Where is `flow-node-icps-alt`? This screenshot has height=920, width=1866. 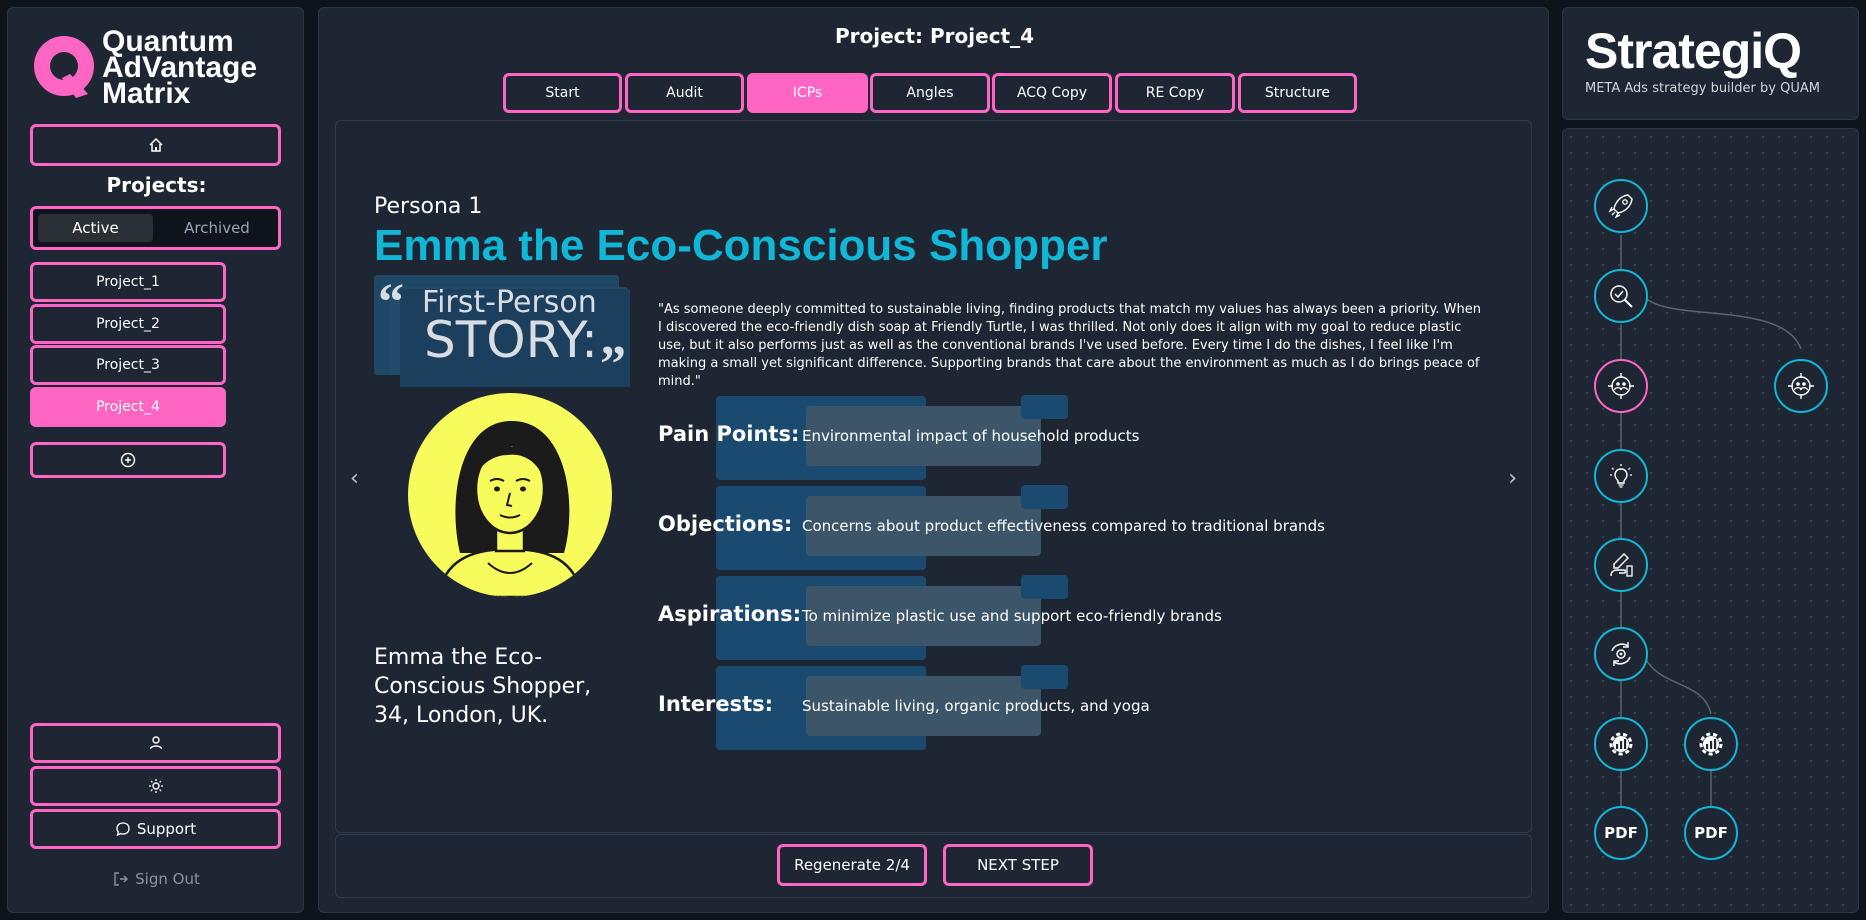 flow-node-icps-alt is located at coordinates (1801, 386).